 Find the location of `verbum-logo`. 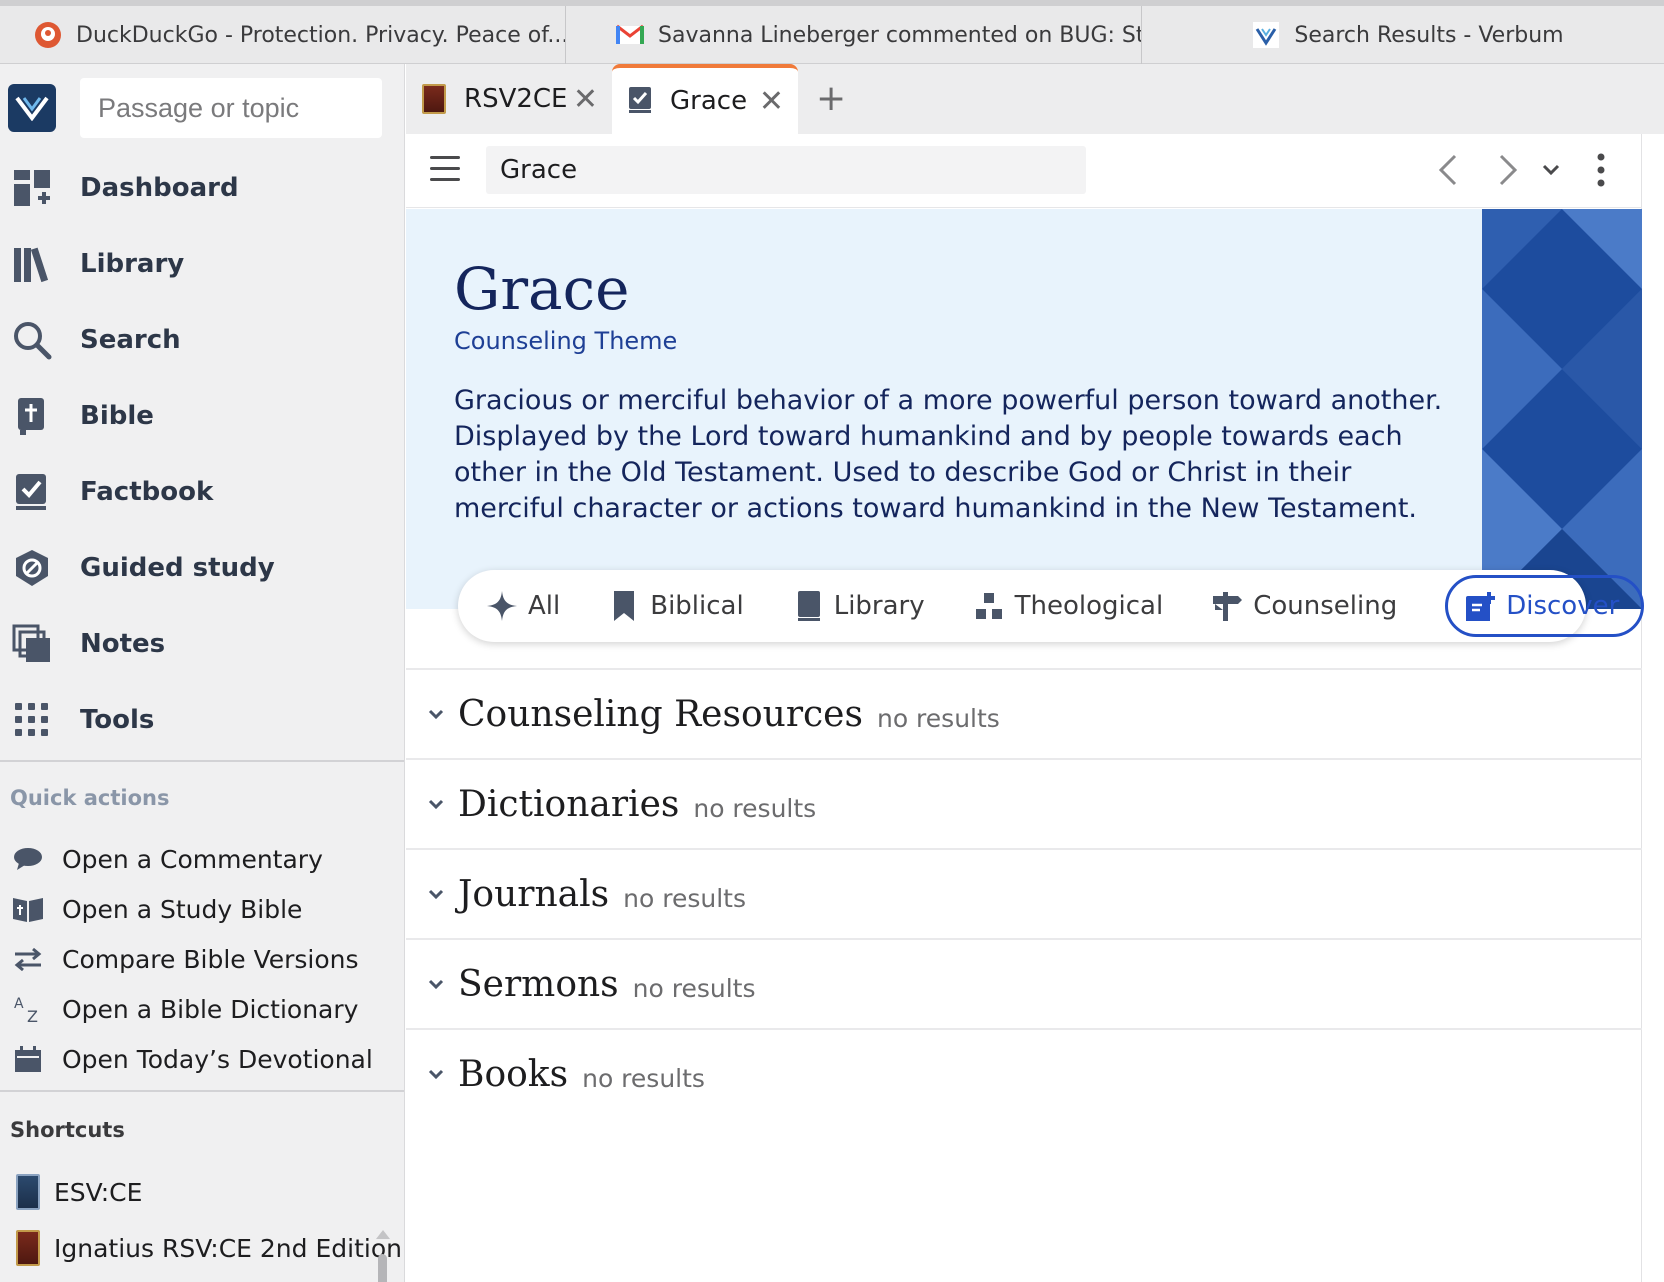

verbum-logo is located at coordinates (32, 108).